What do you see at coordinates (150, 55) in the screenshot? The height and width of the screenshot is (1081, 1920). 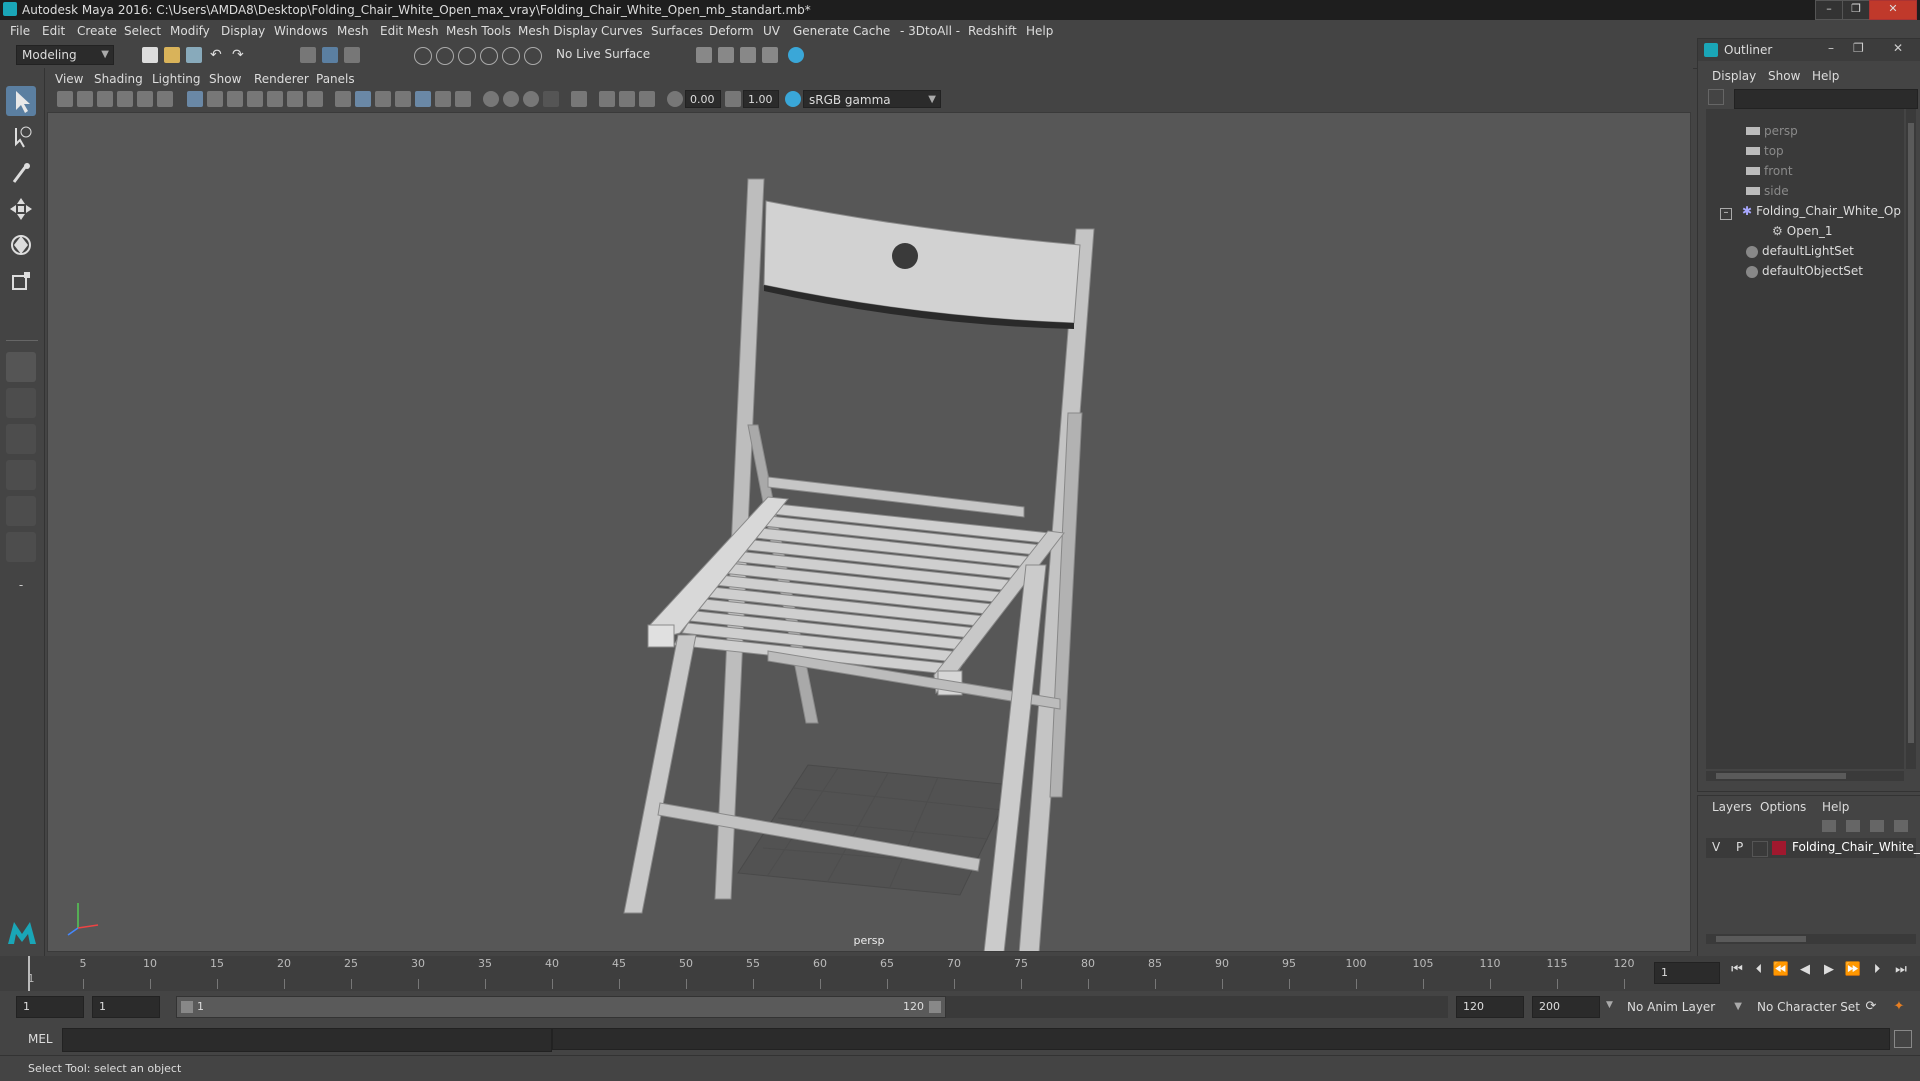 I see `new-scene-icon` at bounding box center [150, 55].